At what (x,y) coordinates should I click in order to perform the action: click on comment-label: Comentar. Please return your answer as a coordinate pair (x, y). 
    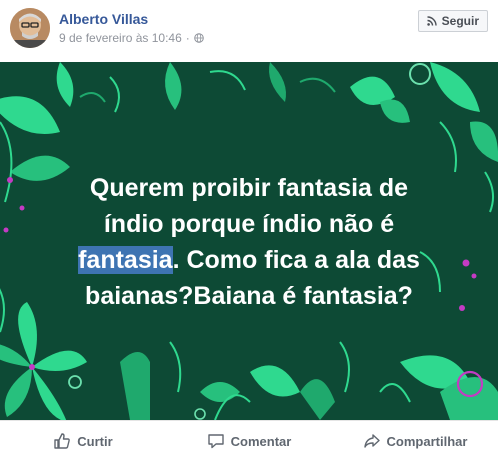
    Looking at the image, I should click on (261, 441).